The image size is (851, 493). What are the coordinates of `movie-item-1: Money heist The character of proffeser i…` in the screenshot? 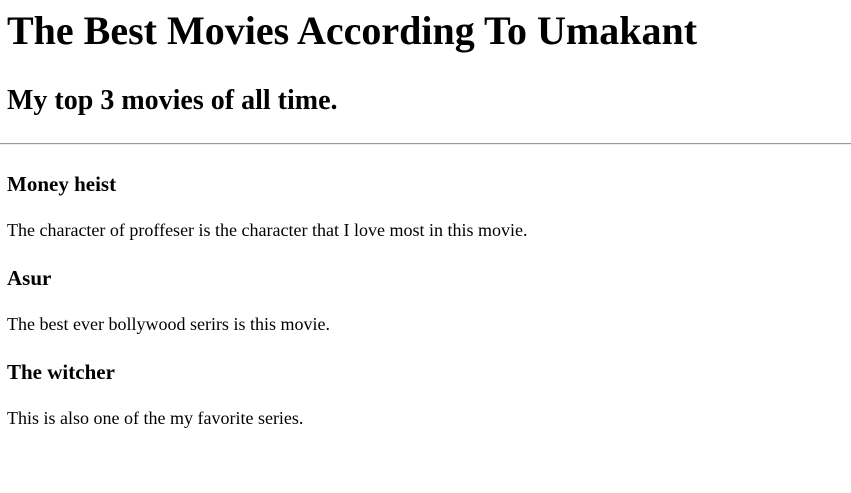 It's located at (429, 206).